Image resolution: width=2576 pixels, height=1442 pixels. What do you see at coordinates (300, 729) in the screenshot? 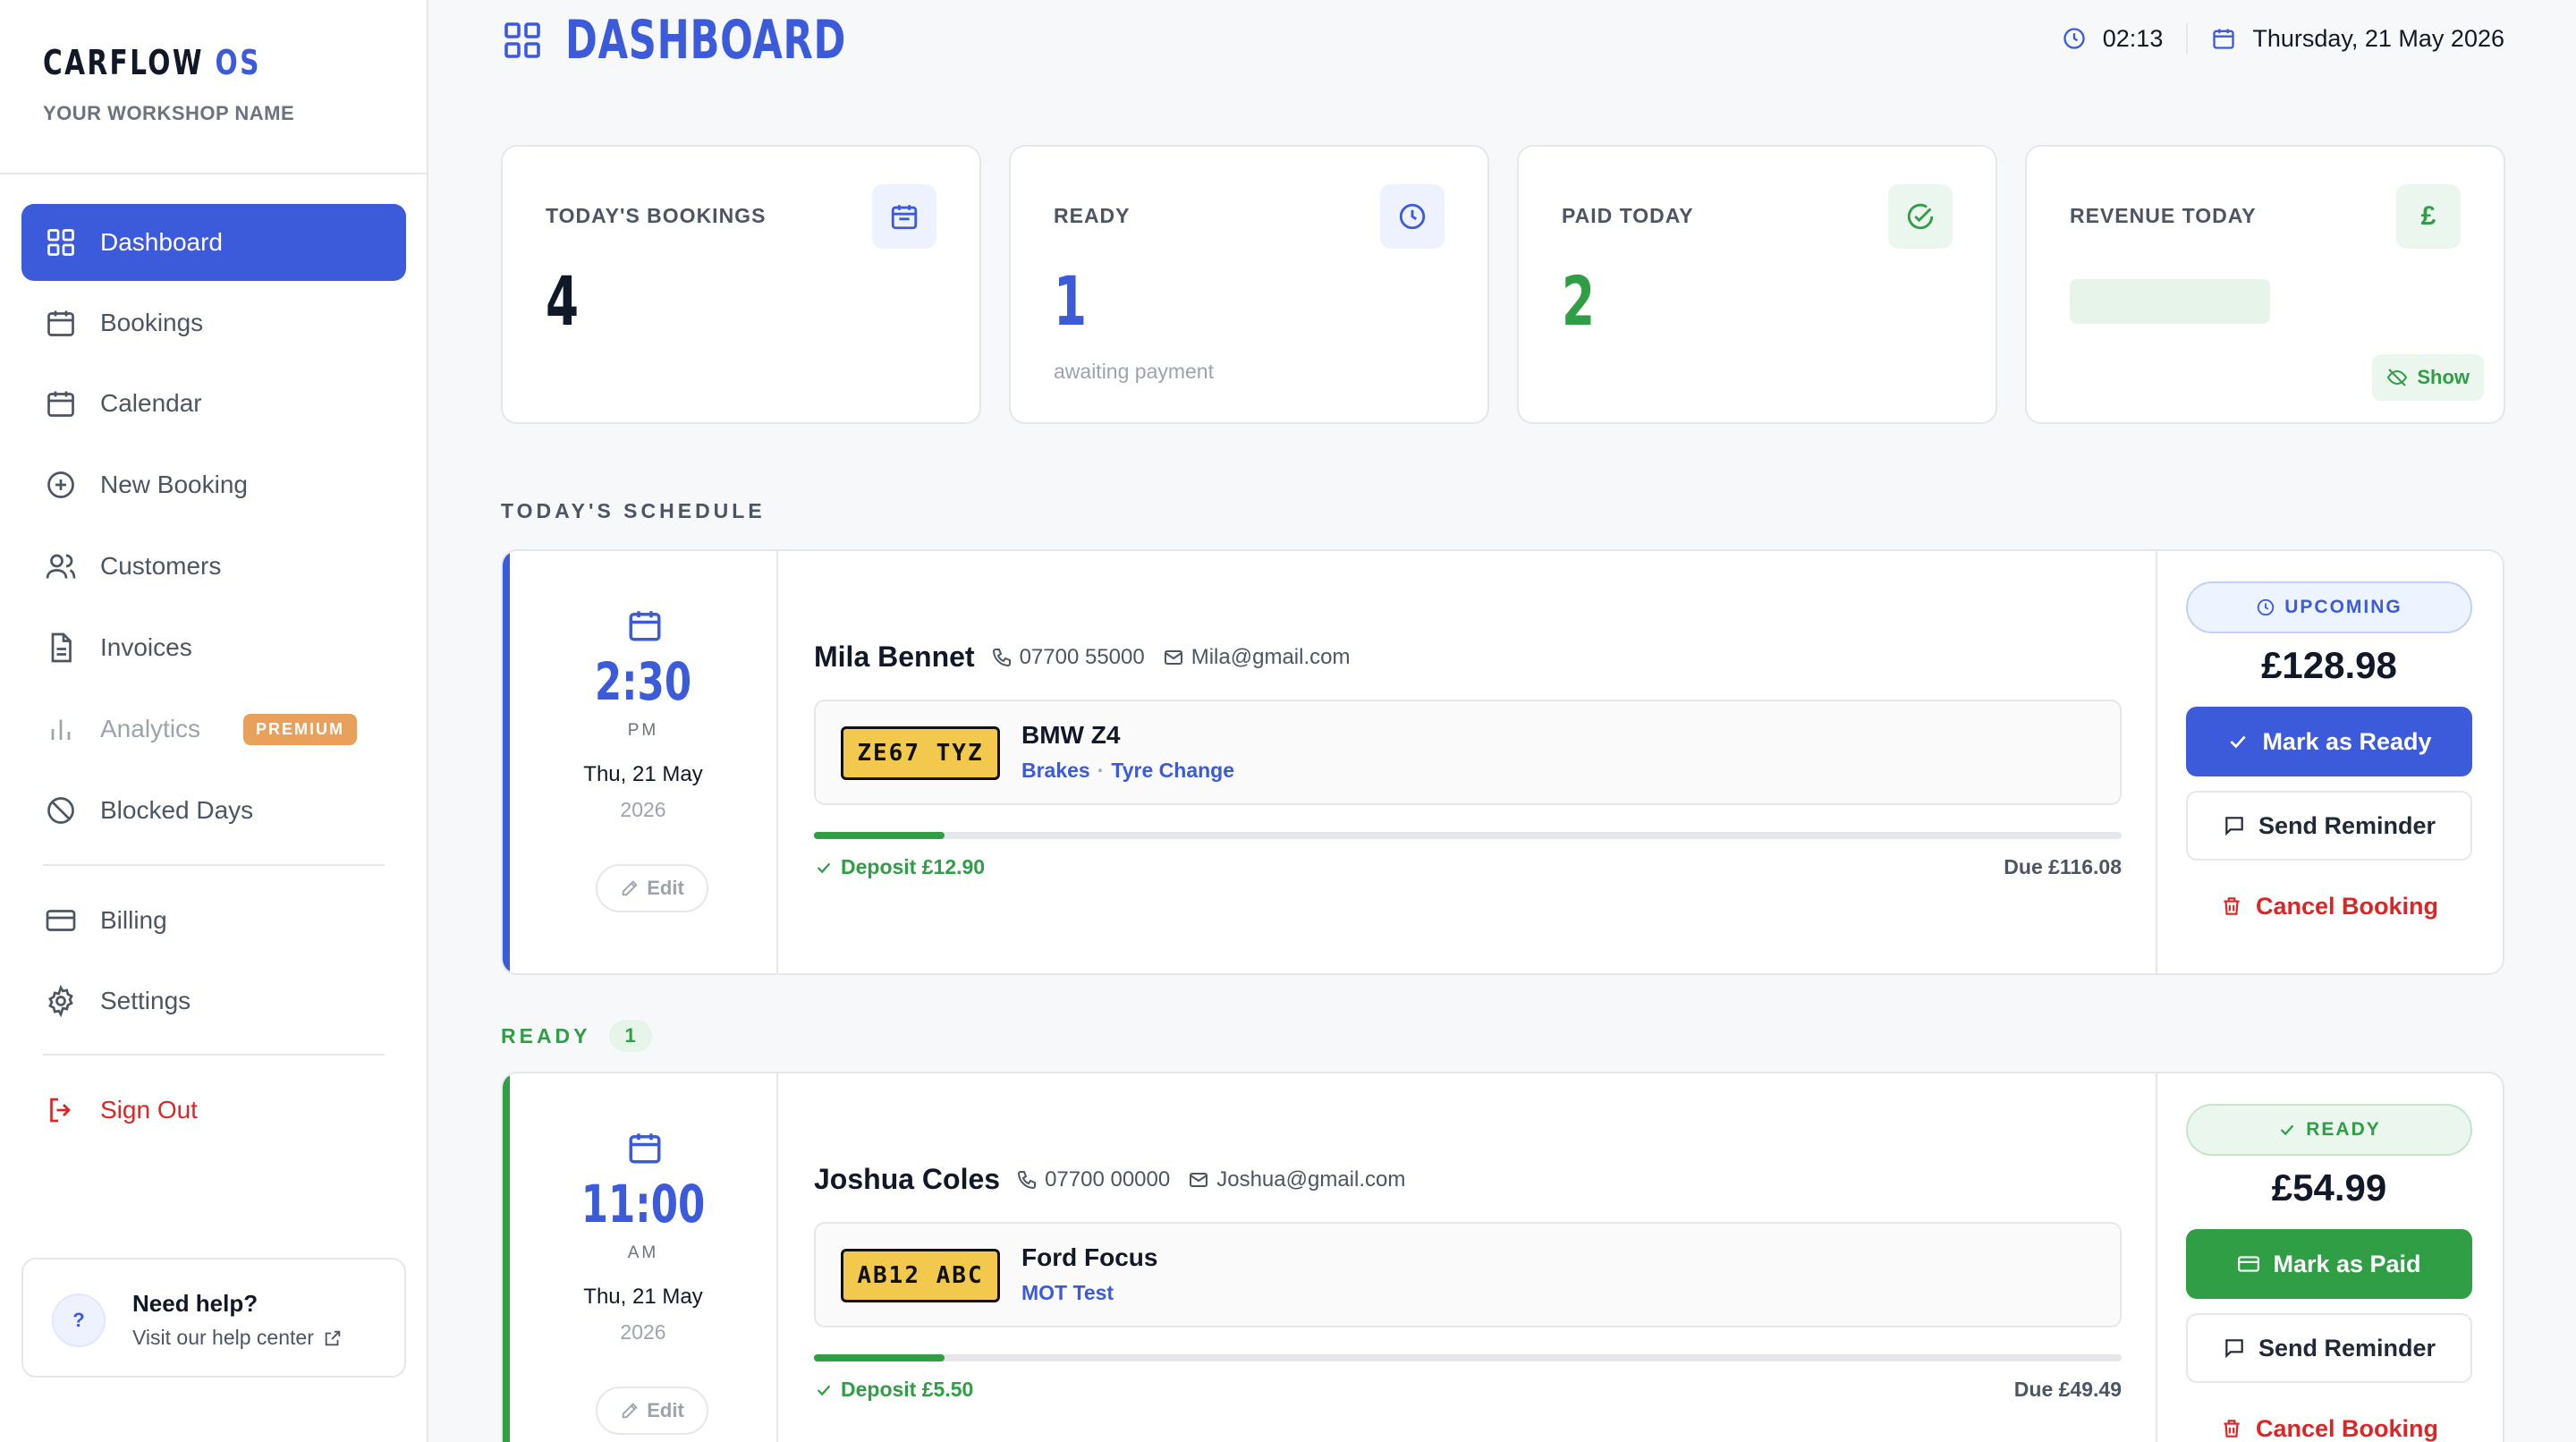
I see `premium-badge: PREMIUM` at bounding box center [300, 729].